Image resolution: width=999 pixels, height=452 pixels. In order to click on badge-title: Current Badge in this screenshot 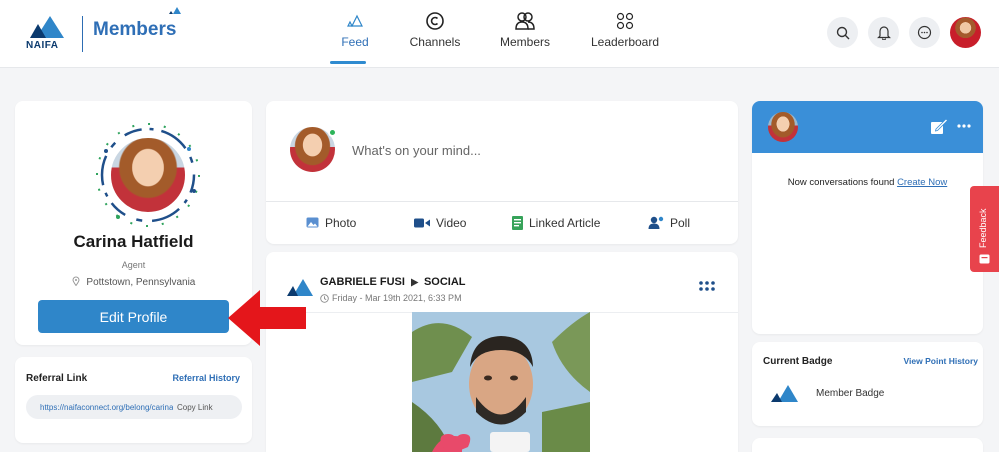, I will do `click(798, 361)`.